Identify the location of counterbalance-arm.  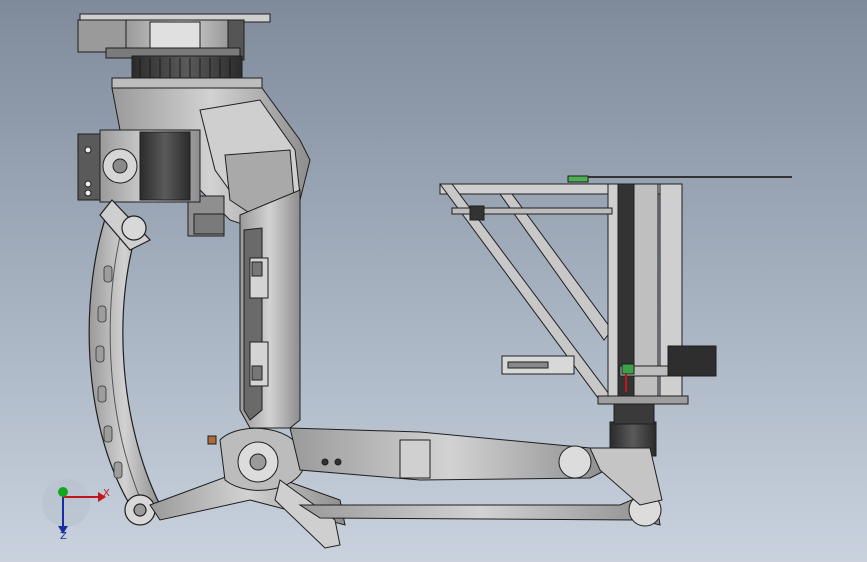
(124, 362).